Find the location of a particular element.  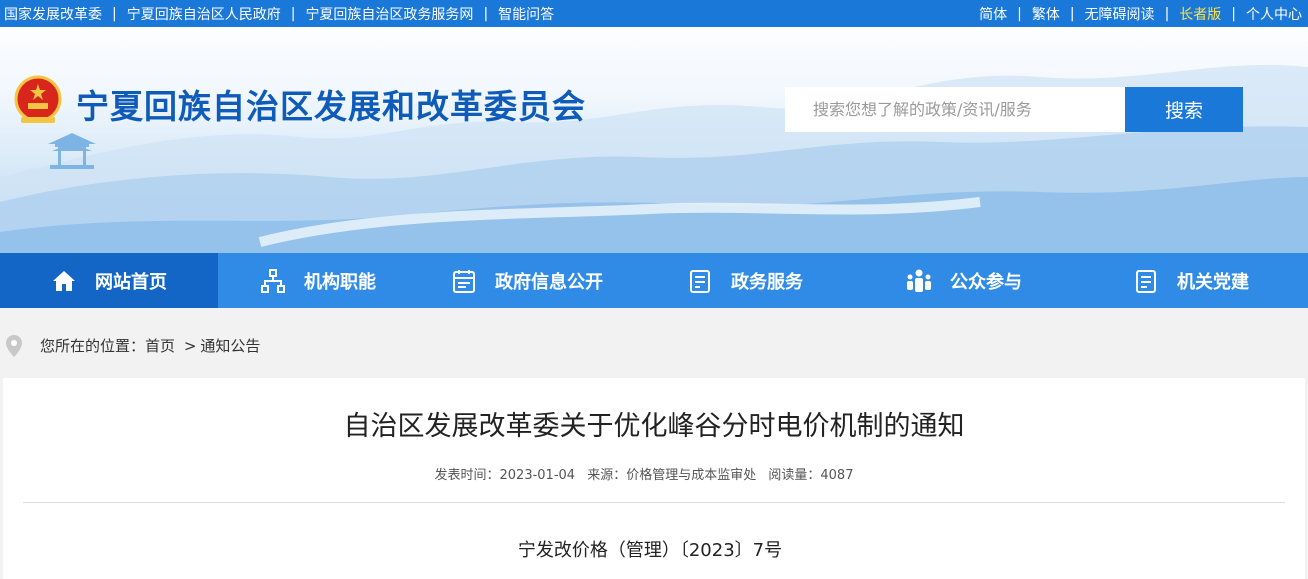

site-title: 宁夏回族自治区发展和改革委员会 is located at coordinates (331, 106).